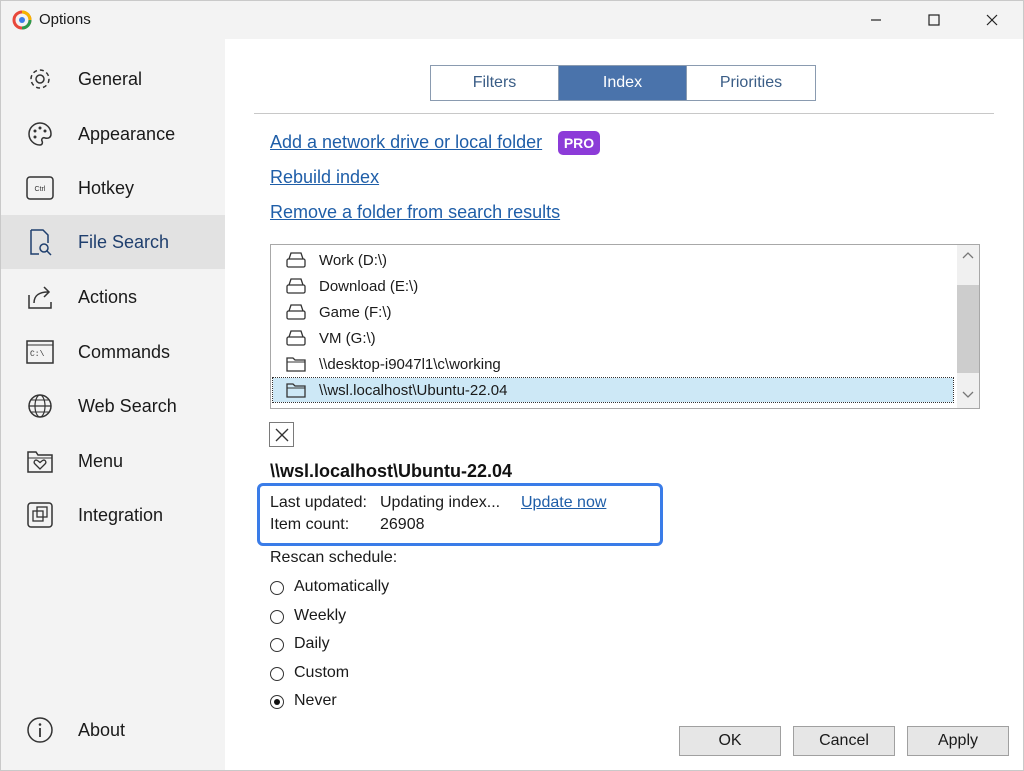  I want to click on close-button, so click(992, 20).